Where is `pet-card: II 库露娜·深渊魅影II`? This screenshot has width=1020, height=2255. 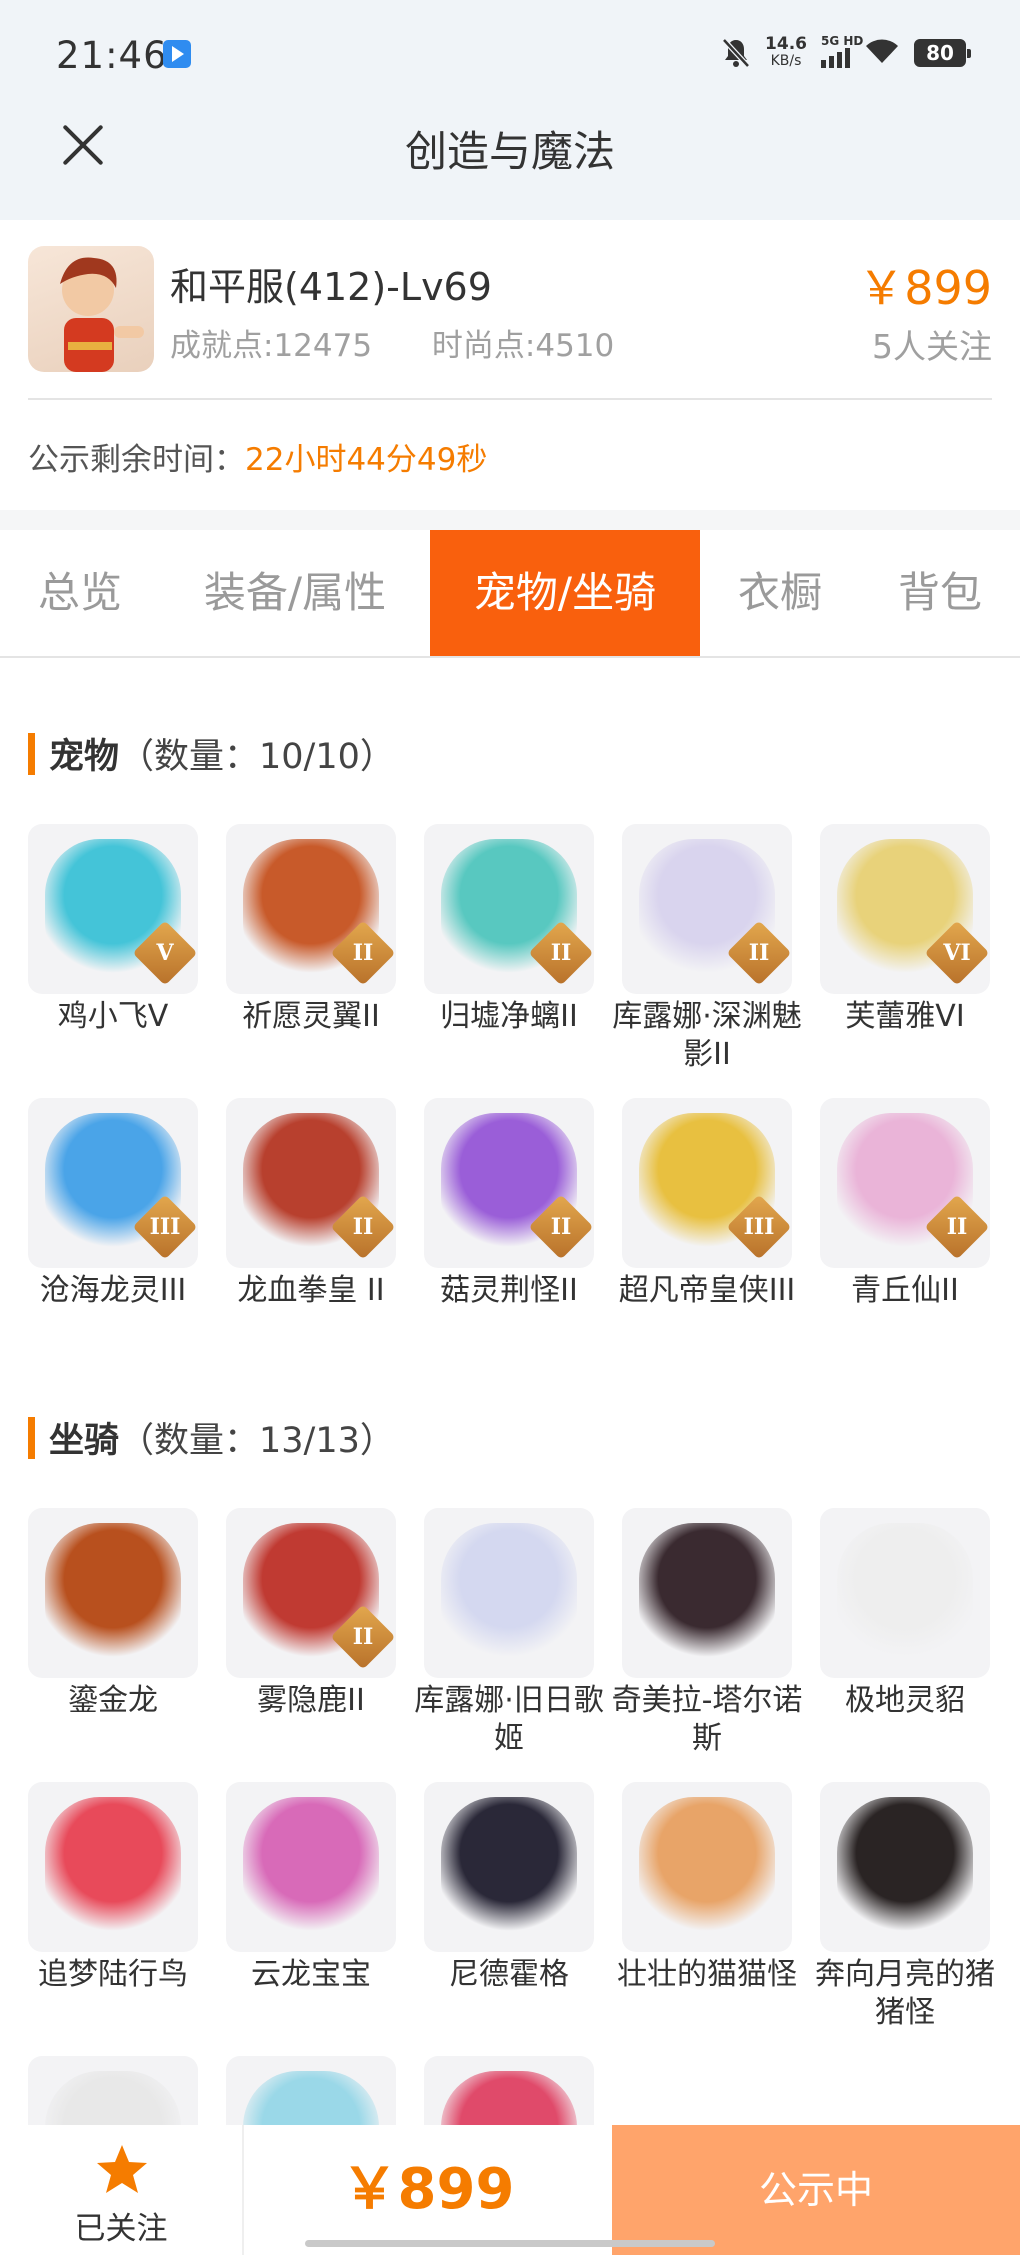 pet-card: II 库露娜·深渊魅影II is located at coordinates (707, 949).